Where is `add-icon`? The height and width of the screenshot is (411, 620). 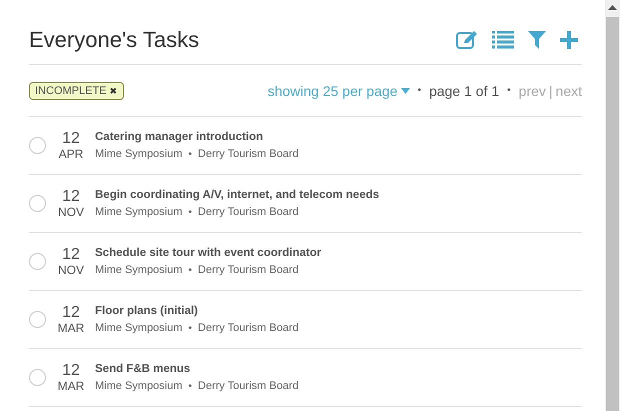 add-icon is located at coordinates (569, 40).